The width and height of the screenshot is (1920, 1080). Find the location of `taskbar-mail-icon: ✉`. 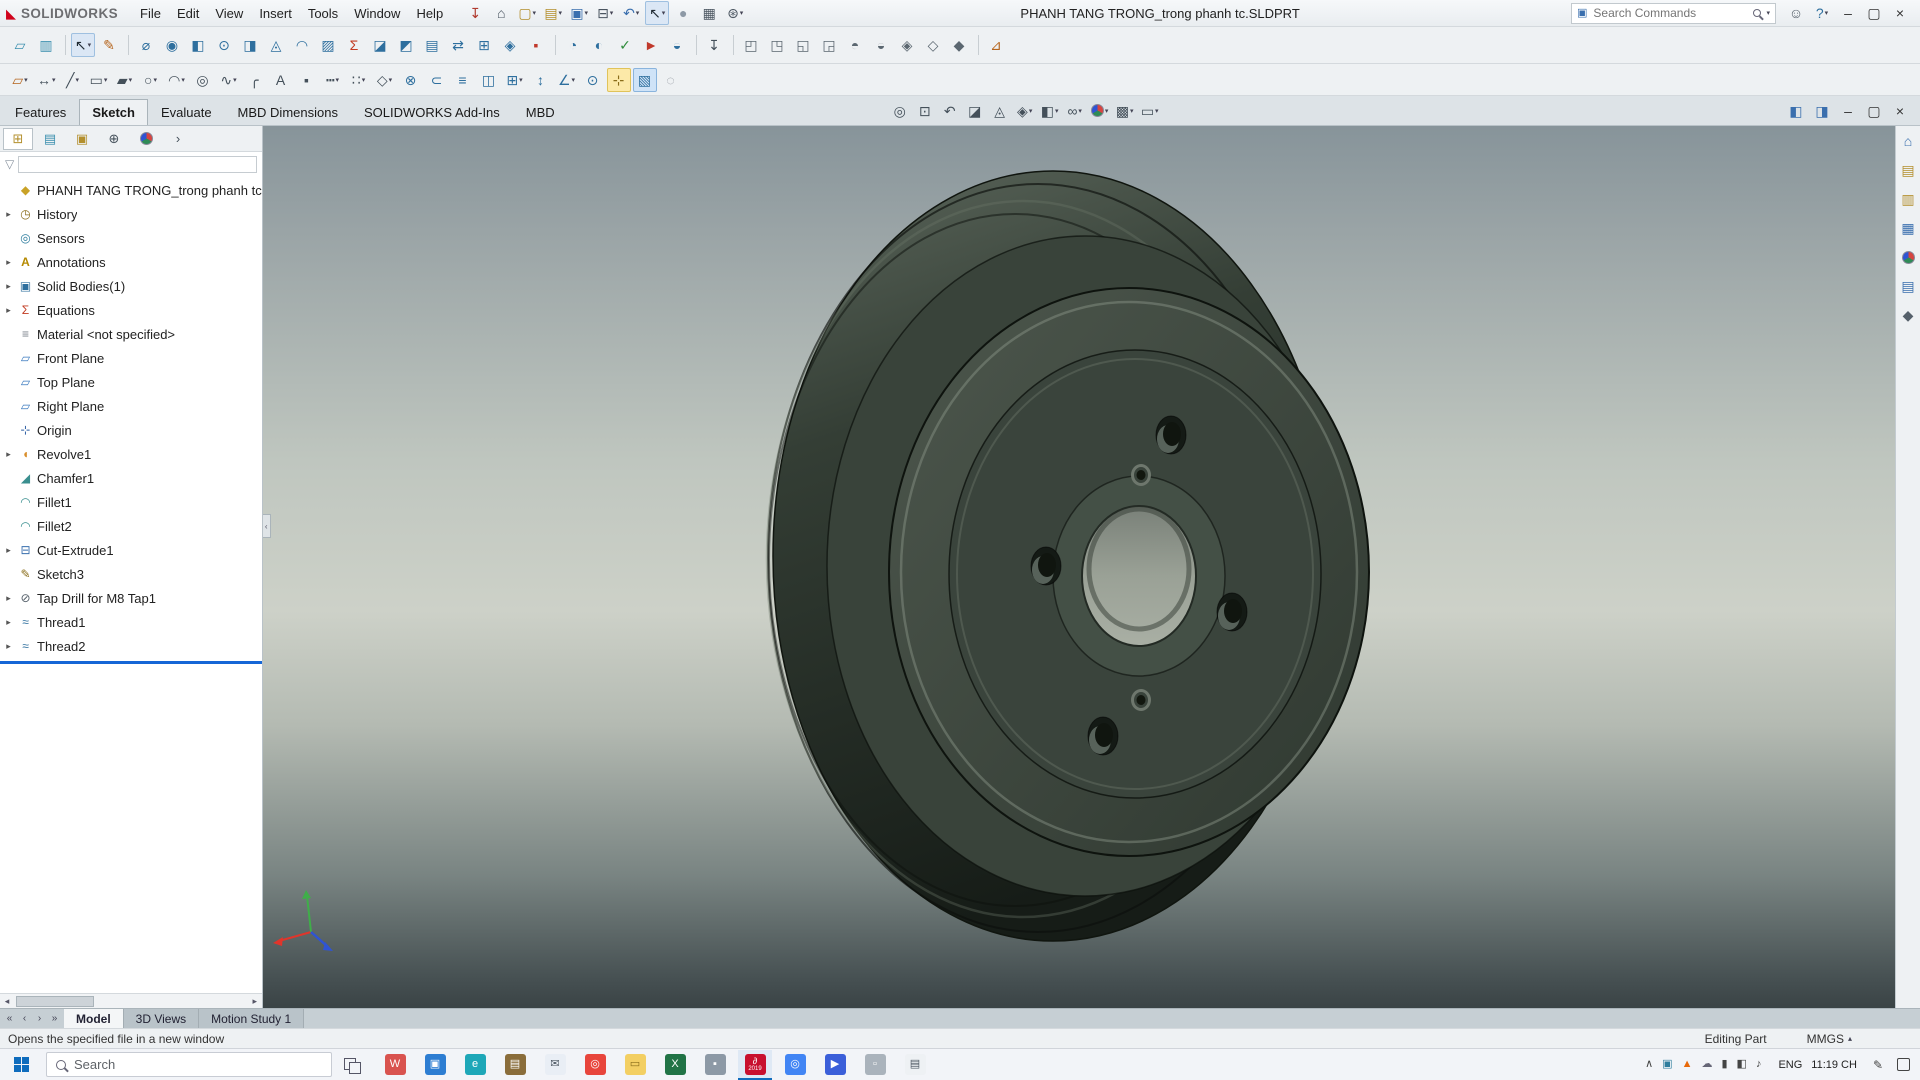

taskbar-mail-icon: ✉ is located at coordinates (555, 1065).